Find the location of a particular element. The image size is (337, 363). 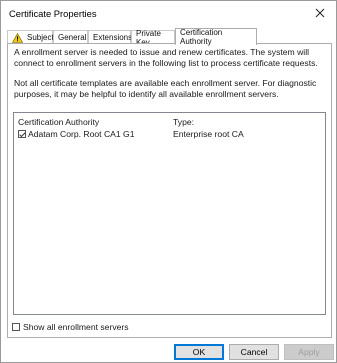

title-bar: Certificate Properties is located at coordinates (168, 14).